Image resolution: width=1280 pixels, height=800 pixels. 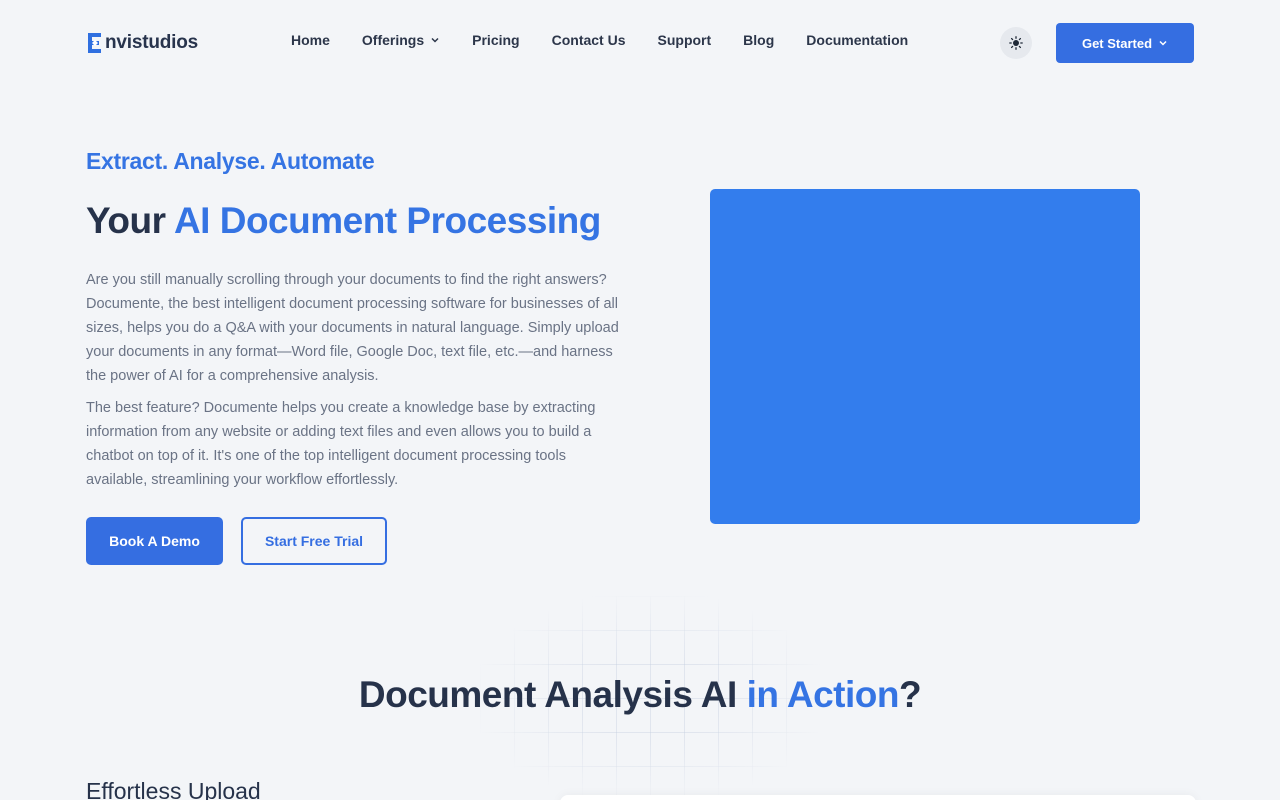 What do you see at coordinates (314, 541) in the screenshot?
I see `start-free-trial-button: Start Free Trial` at bounding box center [314, 541].